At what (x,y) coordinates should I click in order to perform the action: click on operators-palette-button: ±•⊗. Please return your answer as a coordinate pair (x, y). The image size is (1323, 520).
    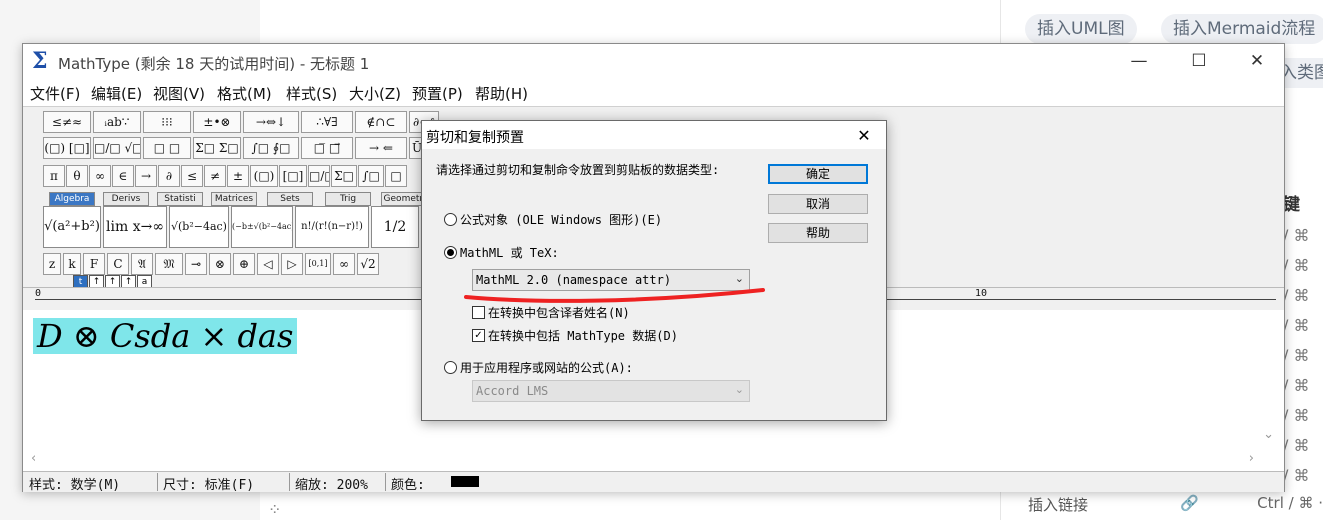
    Looking at the image, I should click on (217, 122).